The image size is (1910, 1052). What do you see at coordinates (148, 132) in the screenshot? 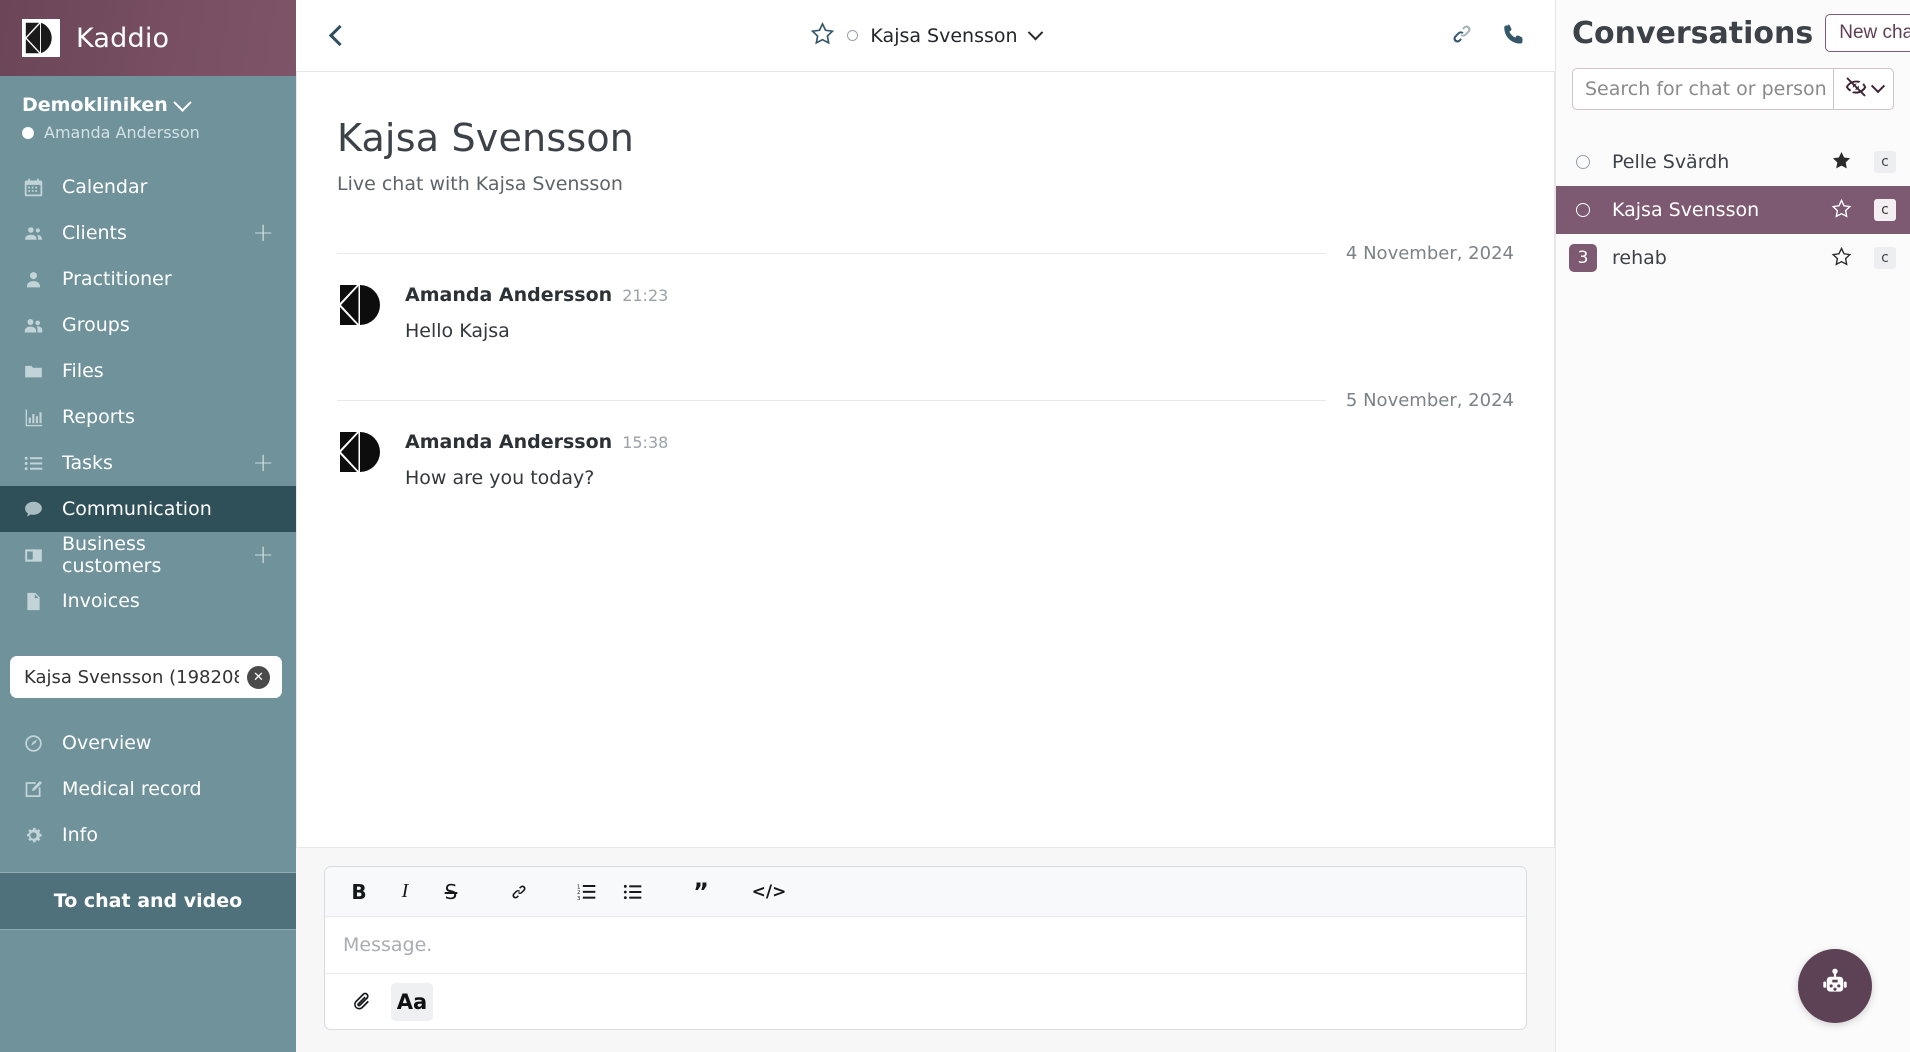
I see `current-user: Amanda Andersson` at bounding box center [148, 132].